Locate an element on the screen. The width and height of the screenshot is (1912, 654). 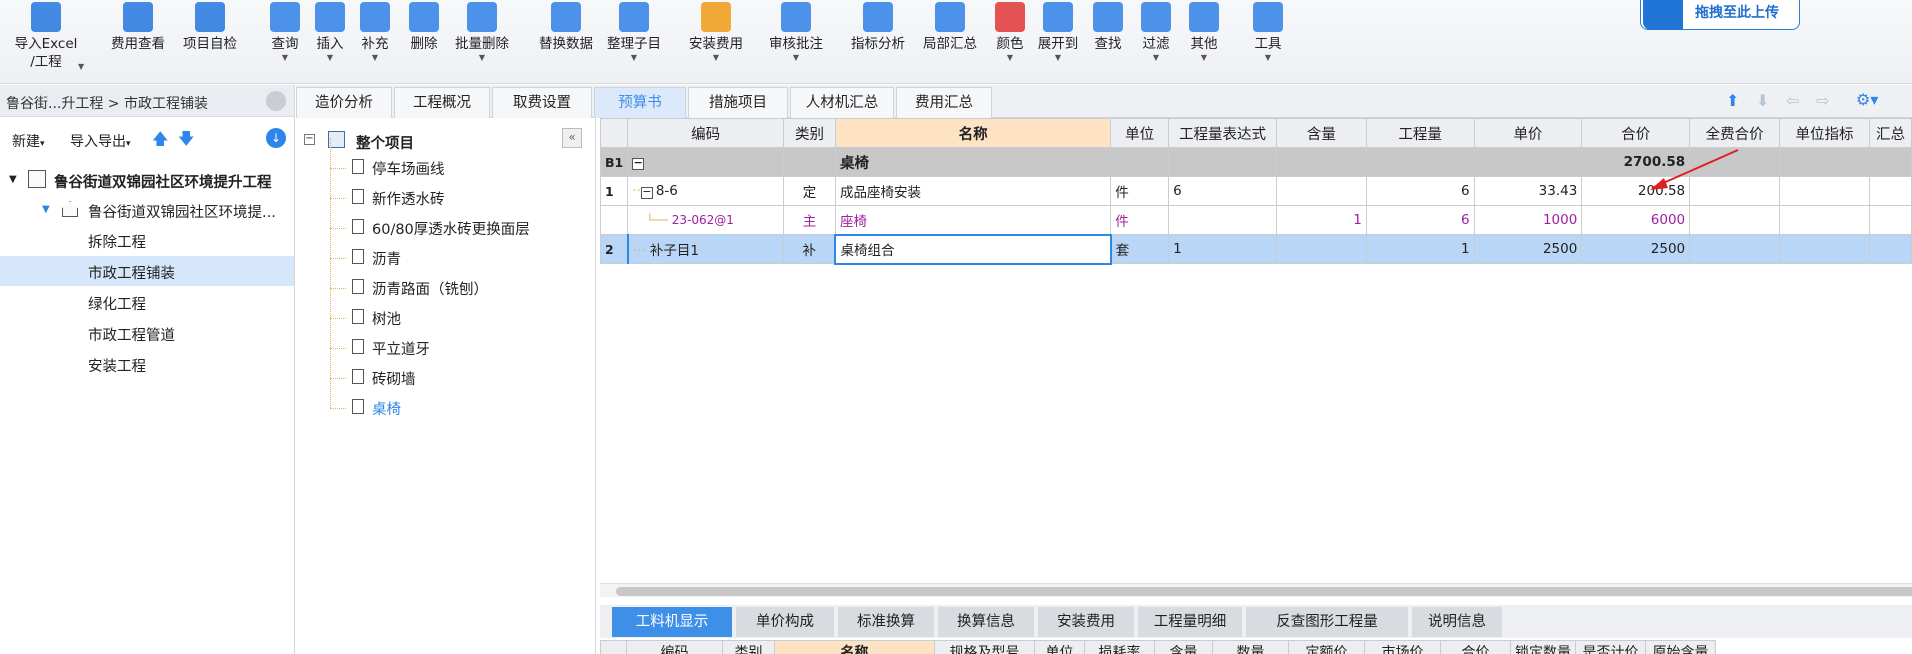
collapse-panel-icon: « is located at coordinates (572, 138).